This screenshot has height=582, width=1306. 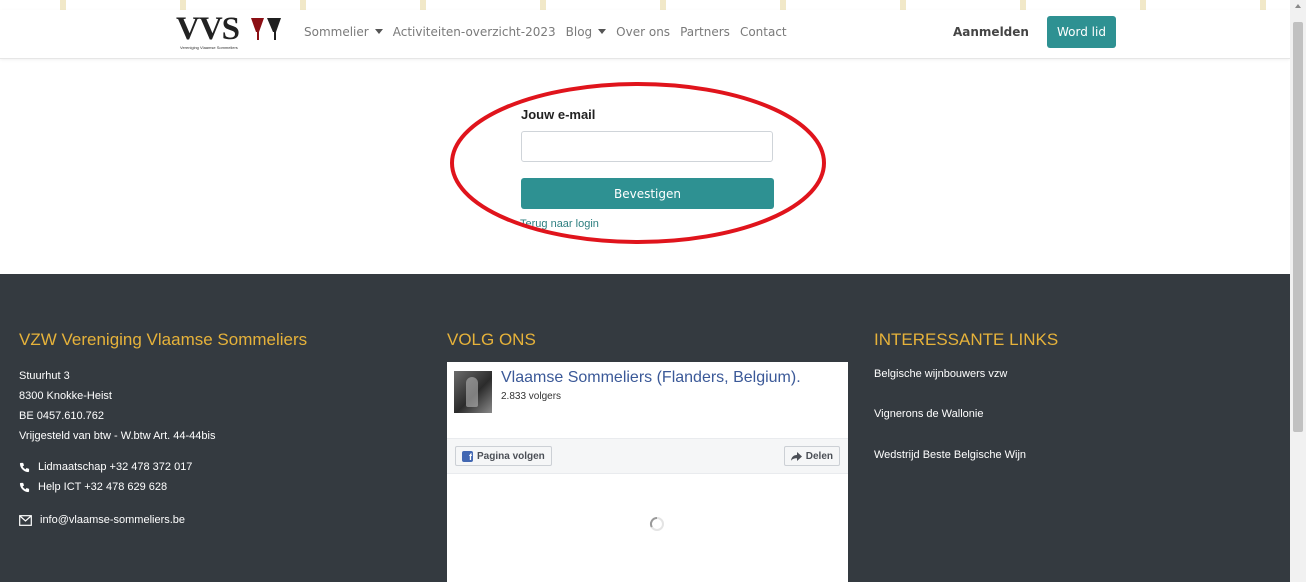 I want to click on facebook-icon: f, so click(x=467, y=456).